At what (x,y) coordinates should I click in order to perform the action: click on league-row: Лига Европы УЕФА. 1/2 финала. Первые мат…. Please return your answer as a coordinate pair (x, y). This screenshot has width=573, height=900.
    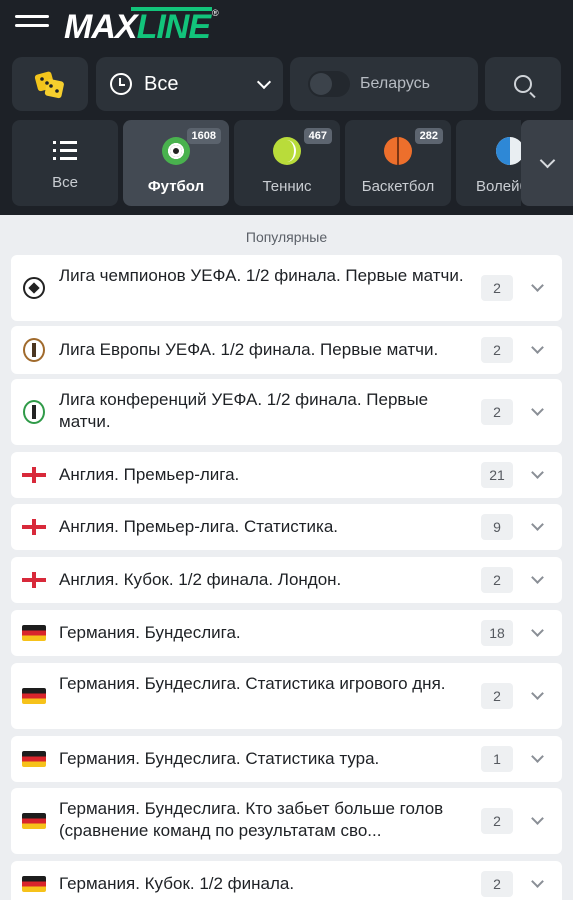
    Looking at the image, I should click on (286, 350).